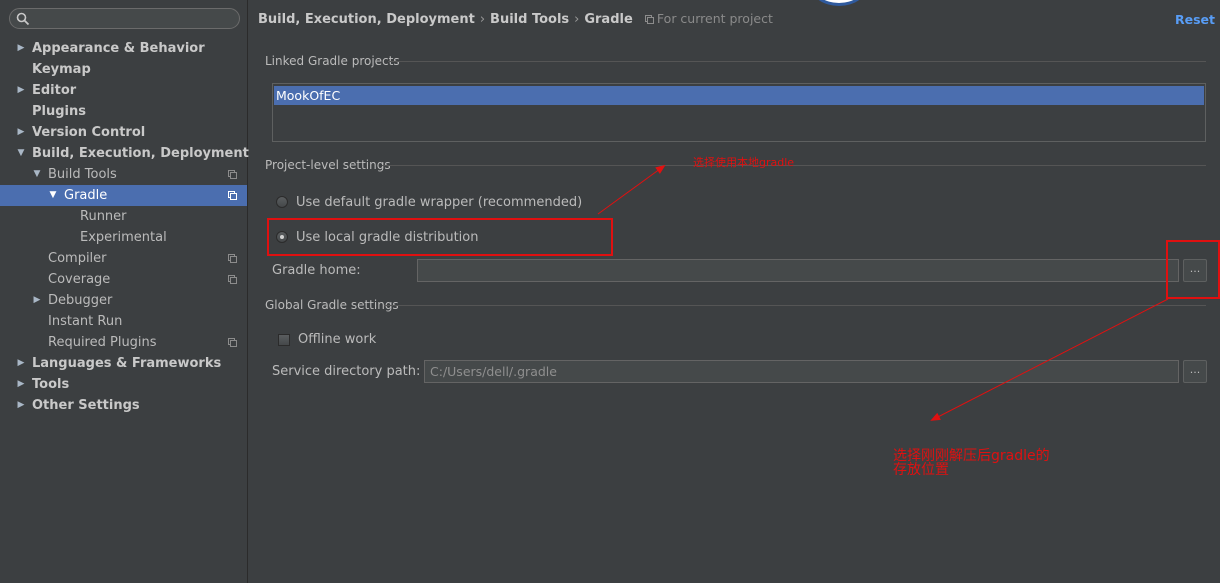  Describe the element at coordinates (921, 470) in the screenshot. I see `annotation-note: 存放位置` at that location.